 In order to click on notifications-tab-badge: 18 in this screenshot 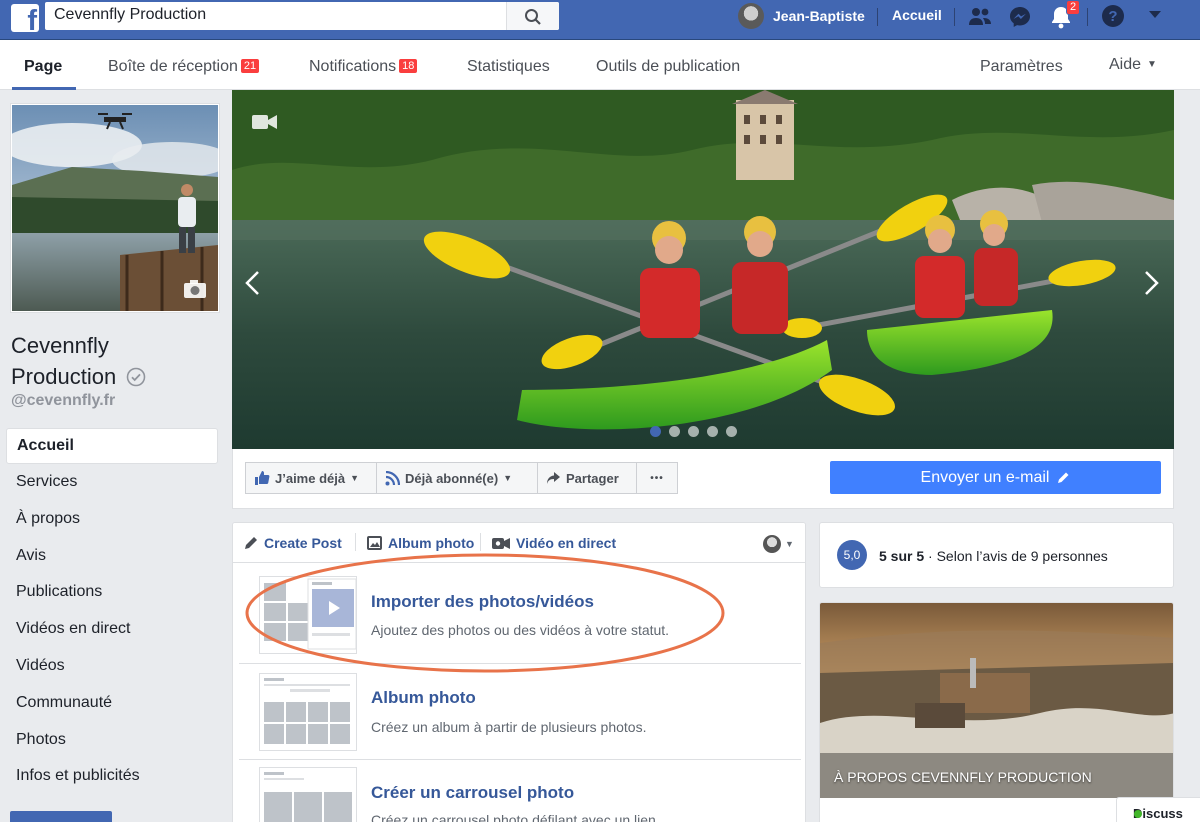, I will do `click(408, 66)`.